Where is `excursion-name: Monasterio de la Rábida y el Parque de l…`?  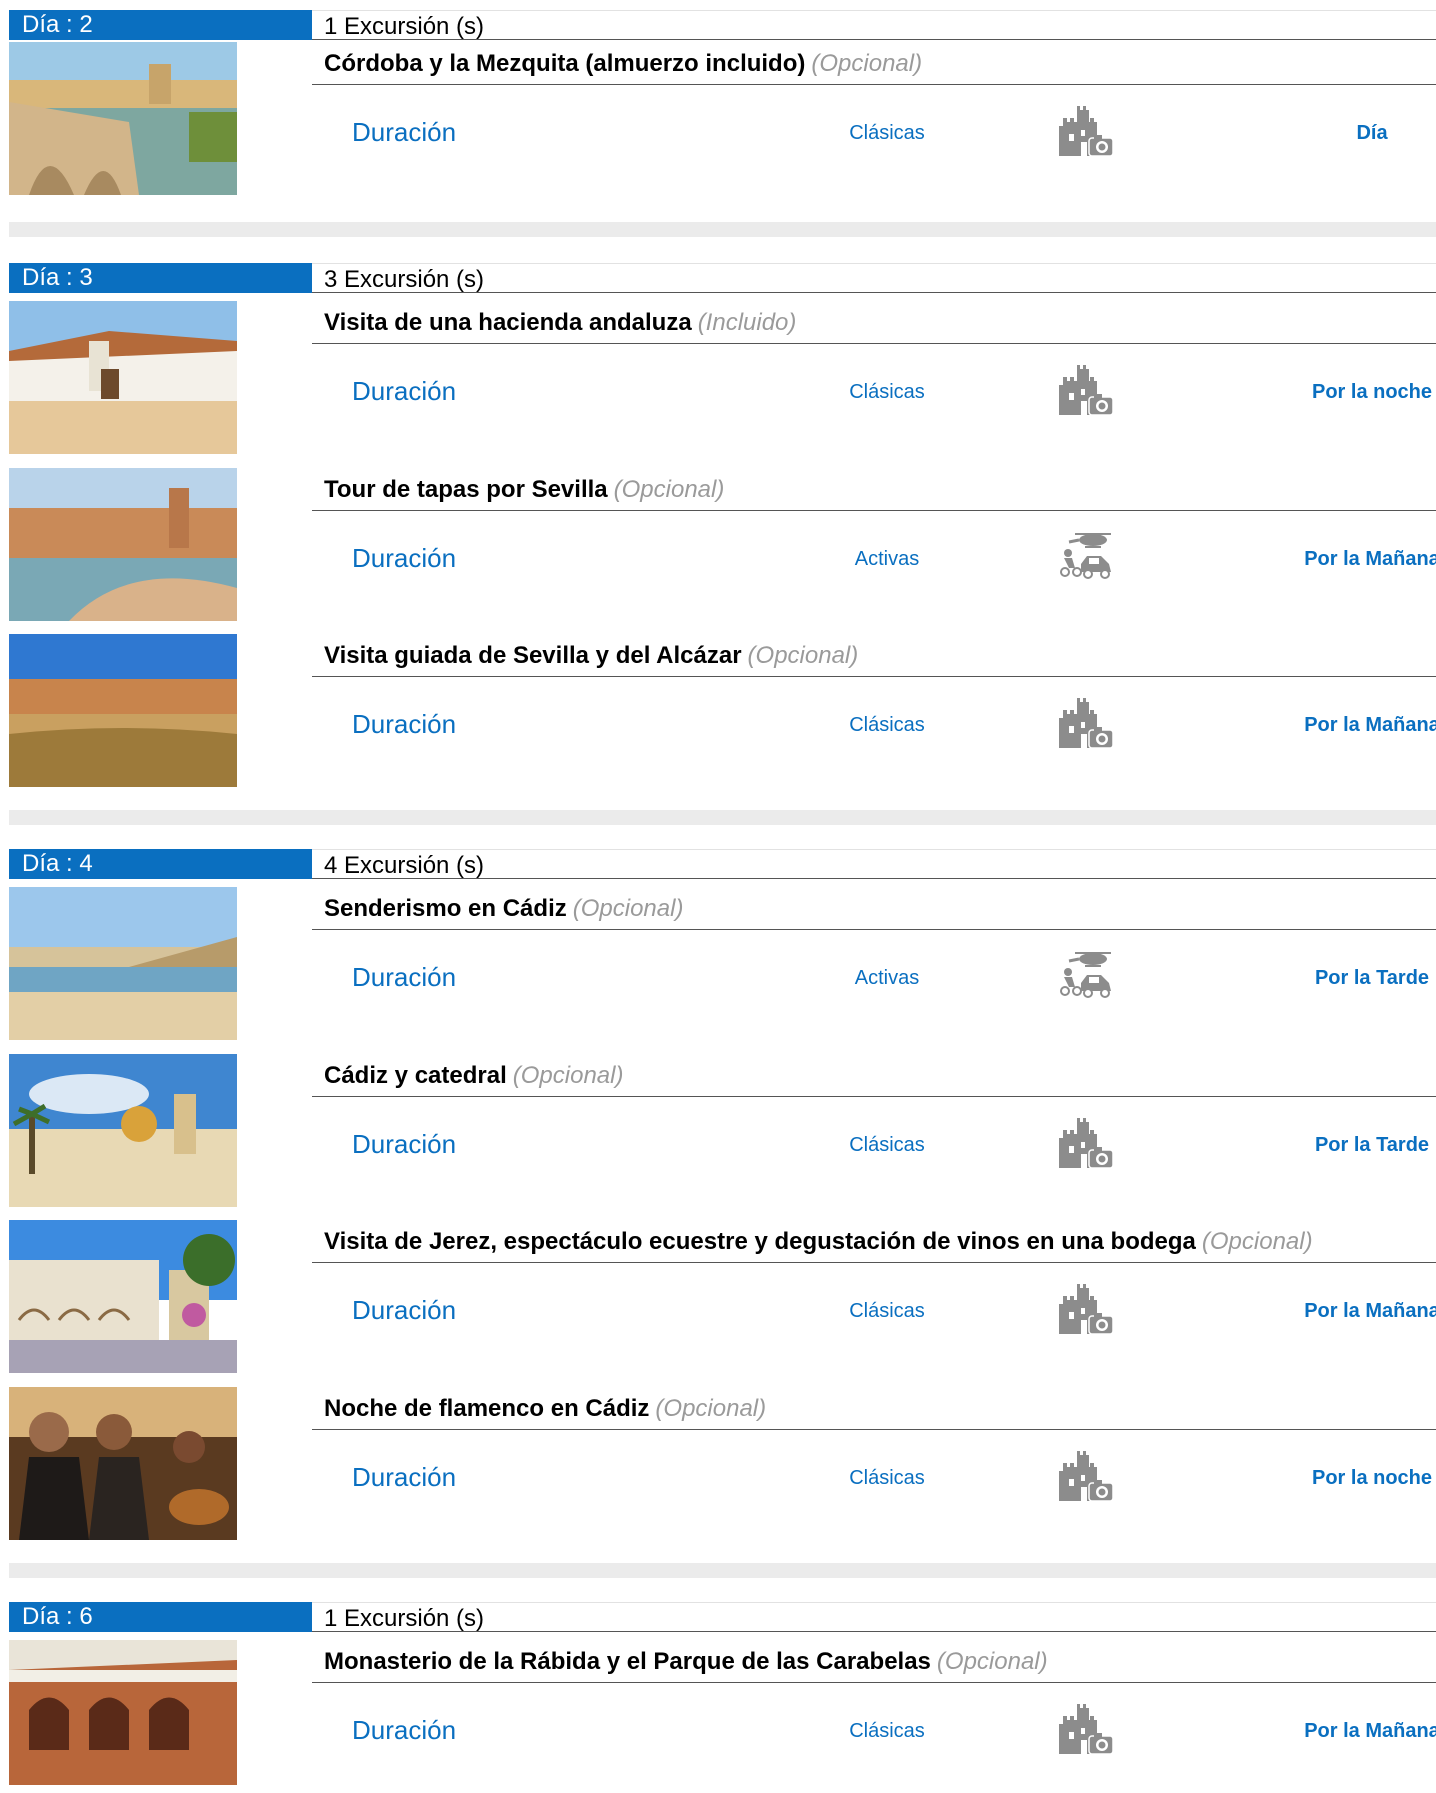
excursion-name: Monasterio de la Rábida y el Parque de l… is located at coordinates (627, 1661).